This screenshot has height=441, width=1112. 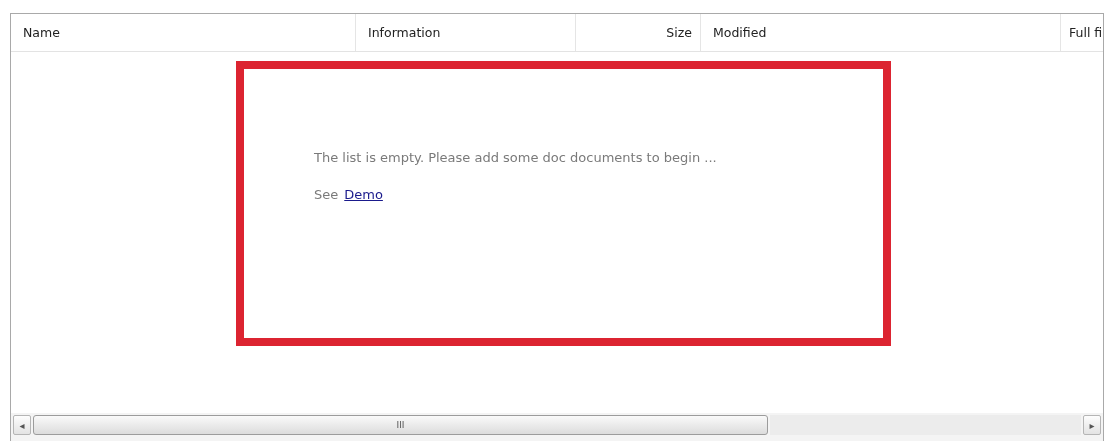 I want to click on column-header: Information, so click(x=466, y=32).